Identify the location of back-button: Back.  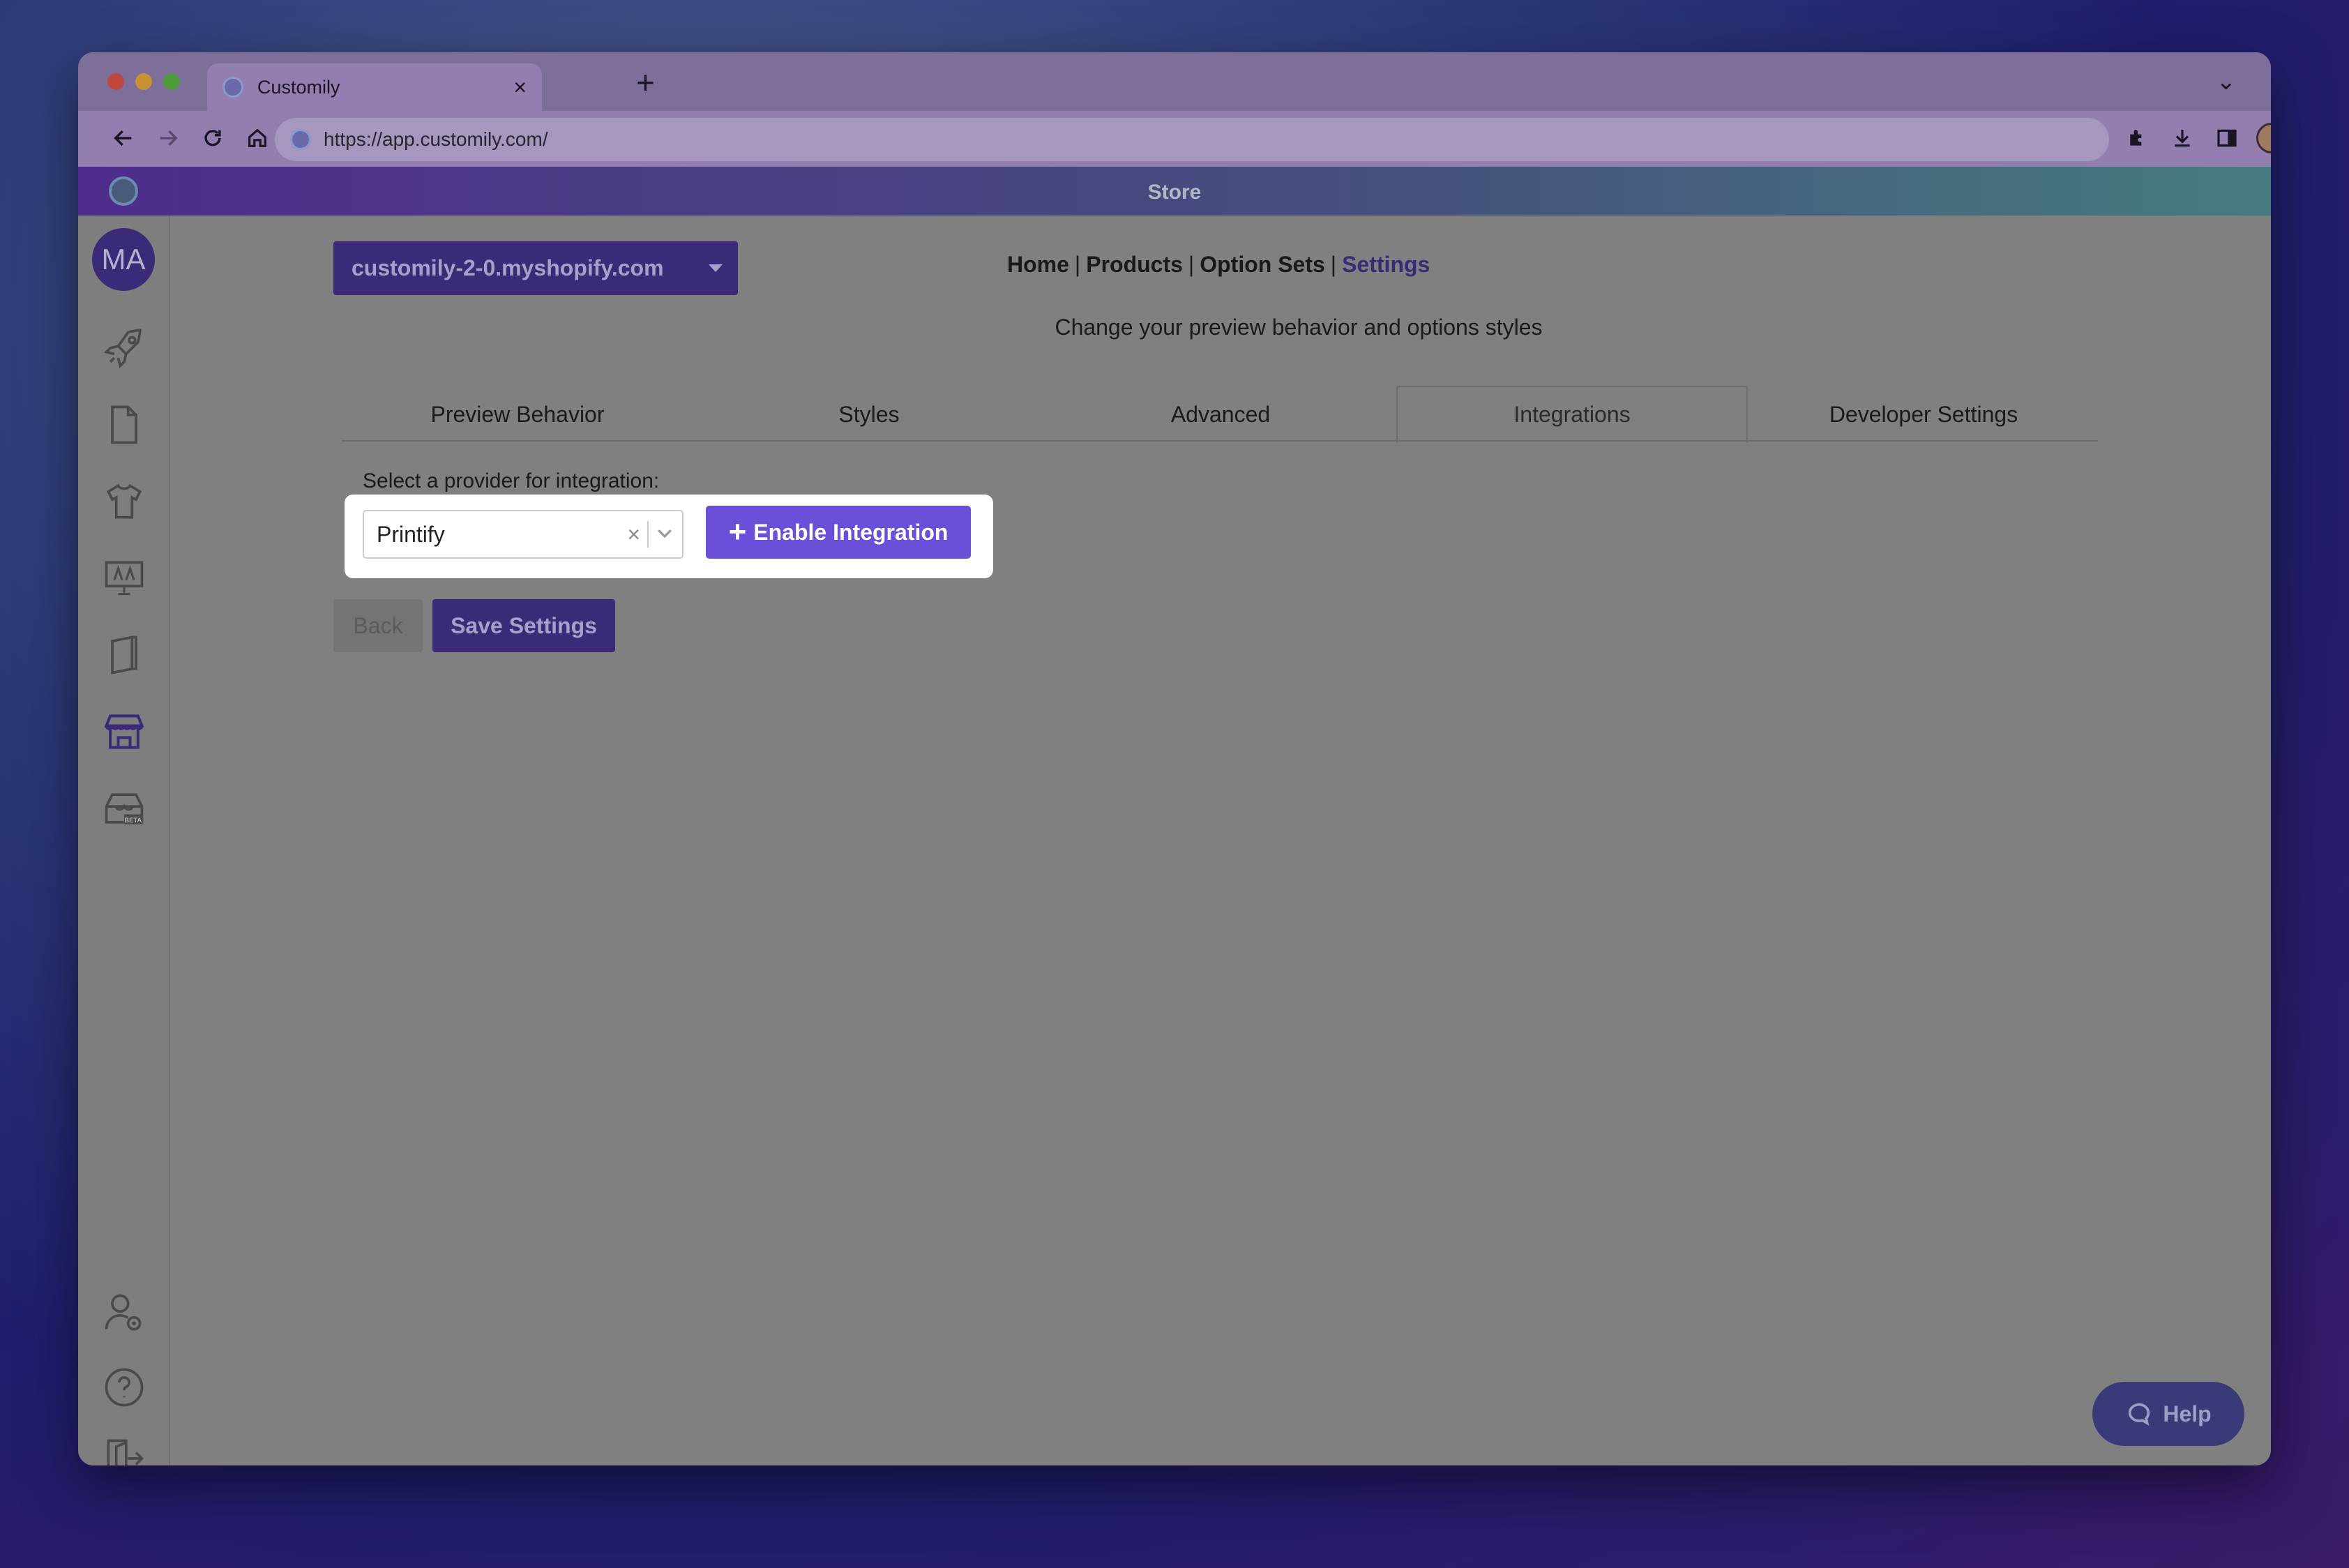
(378, 625).